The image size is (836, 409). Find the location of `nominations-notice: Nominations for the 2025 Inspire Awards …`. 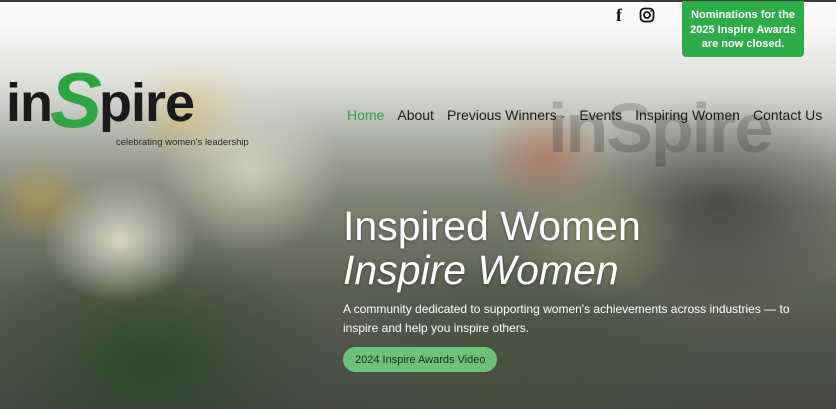

nominations-notice: Nominations for the 2025 Inspire Awards … is located at coordinates (743, 29).